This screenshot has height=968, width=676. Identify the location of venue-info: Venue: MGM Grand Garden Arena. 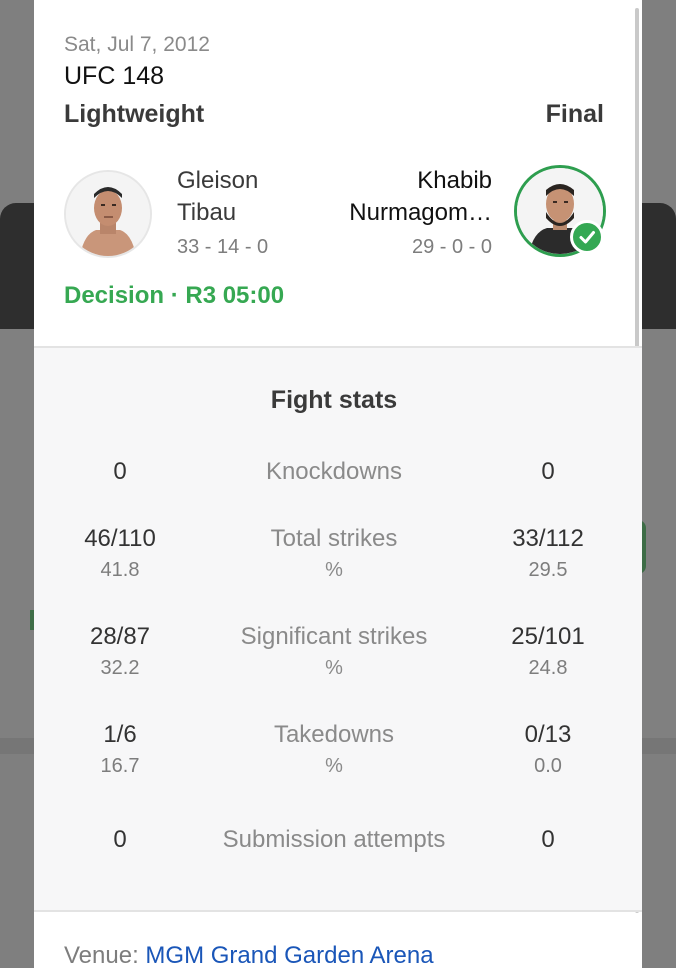
(249, 955).